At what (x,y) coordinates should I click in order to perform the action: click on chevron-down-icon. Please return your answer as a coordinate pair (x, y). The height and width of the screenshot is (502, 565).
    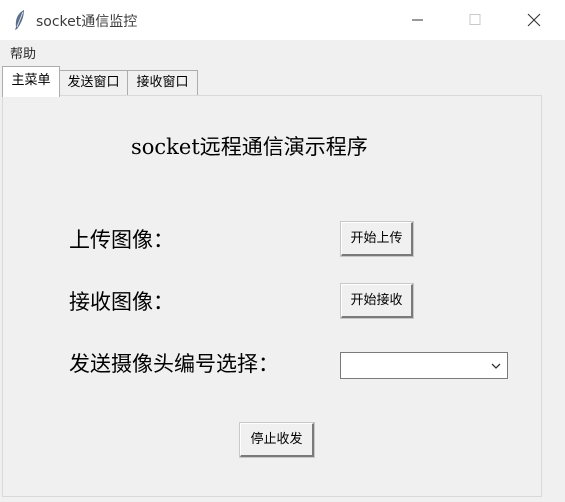
    Looking at the image, I should click on (496, 366).